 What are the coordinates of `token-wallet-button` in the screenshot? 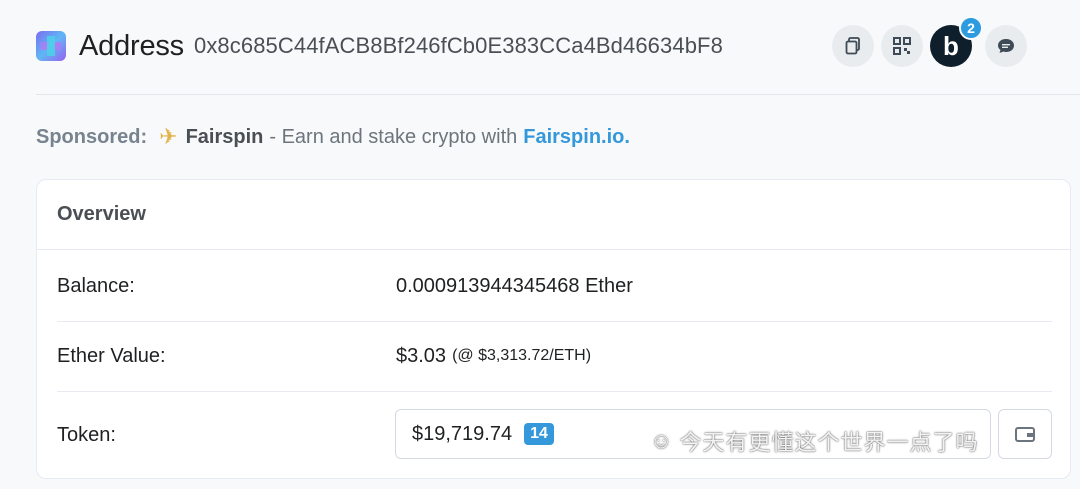 It's located at (1025, 434).